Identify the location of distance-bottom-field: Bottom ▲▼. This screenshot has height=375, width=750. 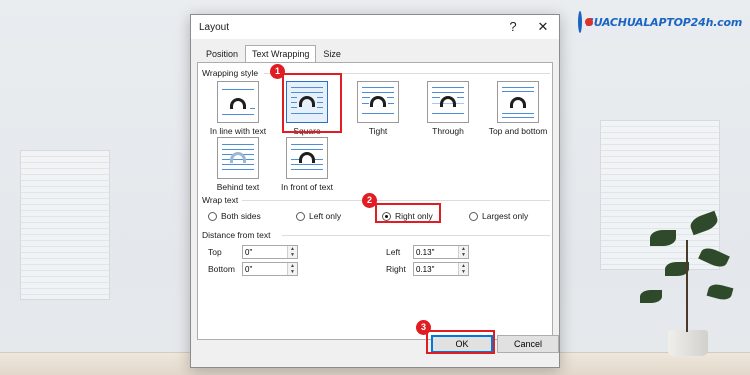
(253, 269).